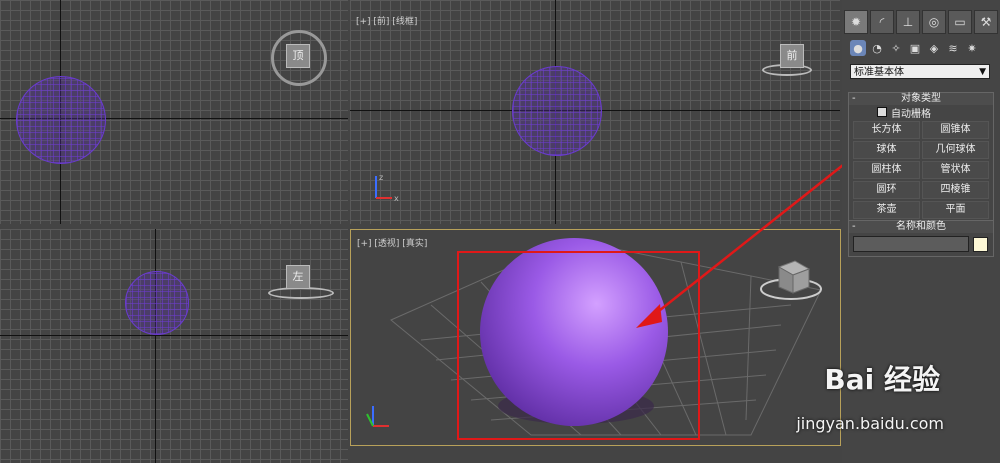  I want to click on hierarchy-icon: ⊥, so click(908, 22).